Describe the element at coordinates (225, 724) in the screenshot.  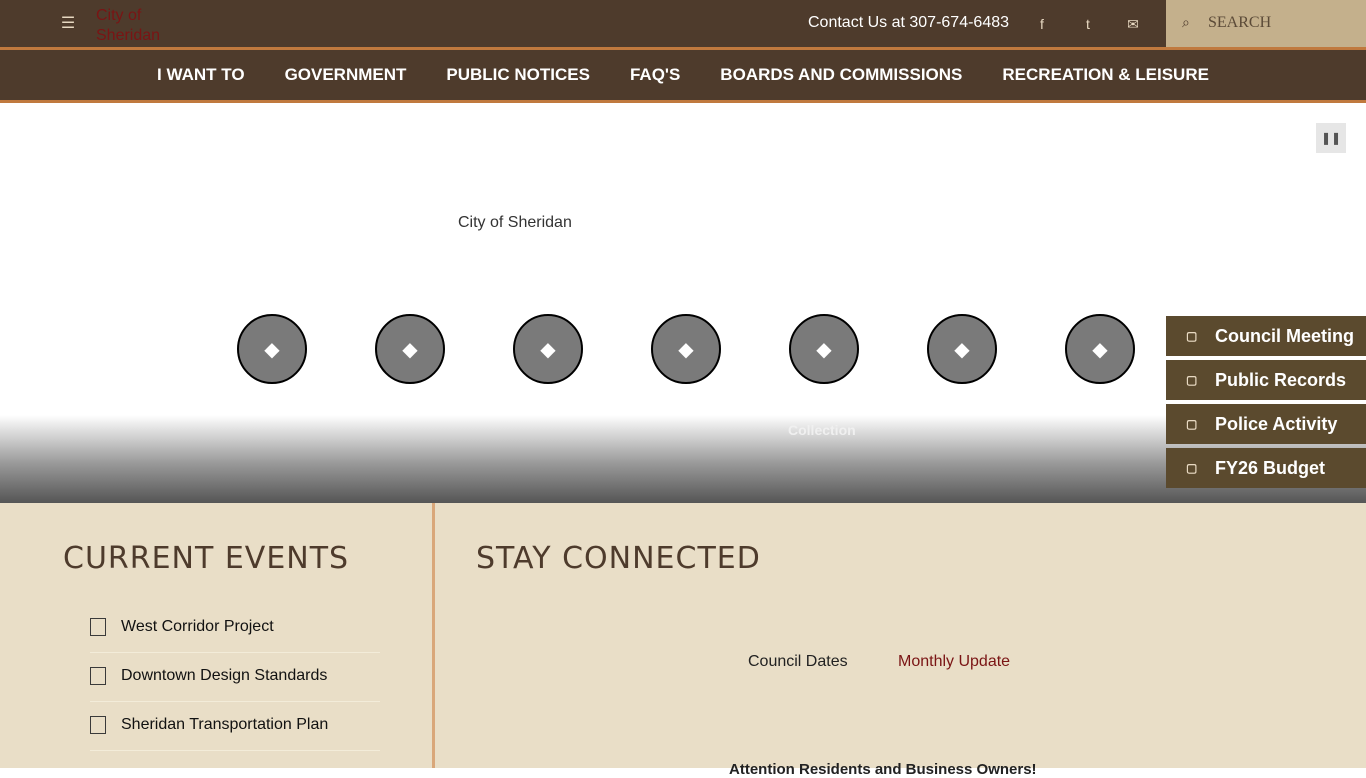
I see `event-label: Sheridan Transportation Plan` at that location.